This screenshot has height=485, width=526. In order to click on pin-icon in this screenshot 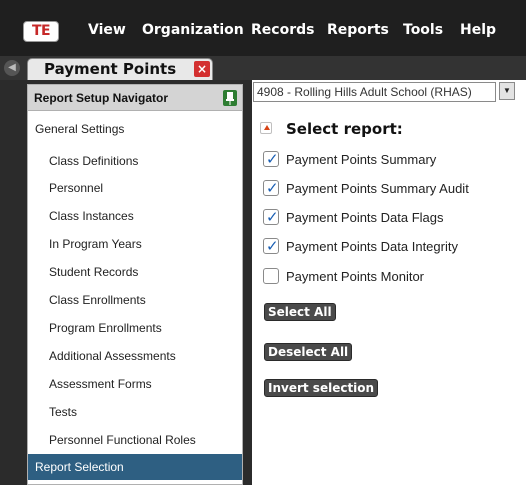, I will do `click(230, 98)`.